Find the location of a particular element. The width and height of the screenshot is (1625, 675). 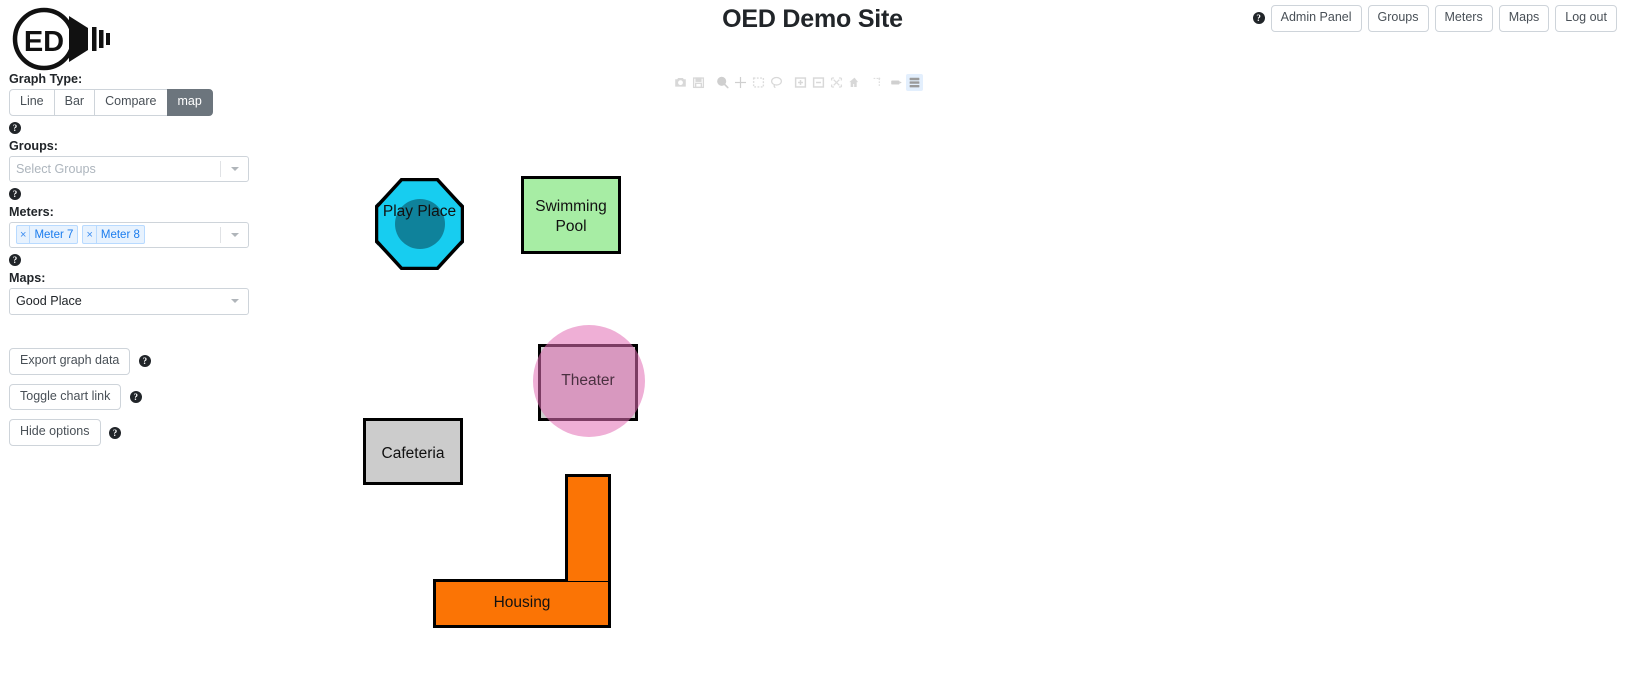

toggle-chart-link-row: Toggle chart link ? is located at coordinates (139, 397).